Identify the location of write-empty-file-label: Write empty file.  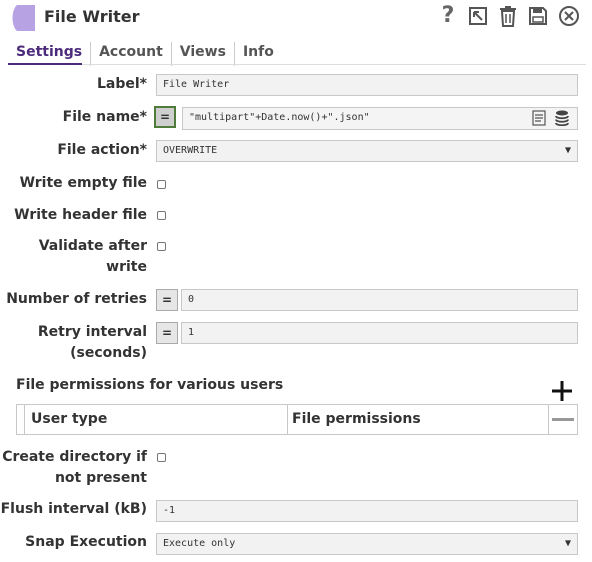
(83, 183).